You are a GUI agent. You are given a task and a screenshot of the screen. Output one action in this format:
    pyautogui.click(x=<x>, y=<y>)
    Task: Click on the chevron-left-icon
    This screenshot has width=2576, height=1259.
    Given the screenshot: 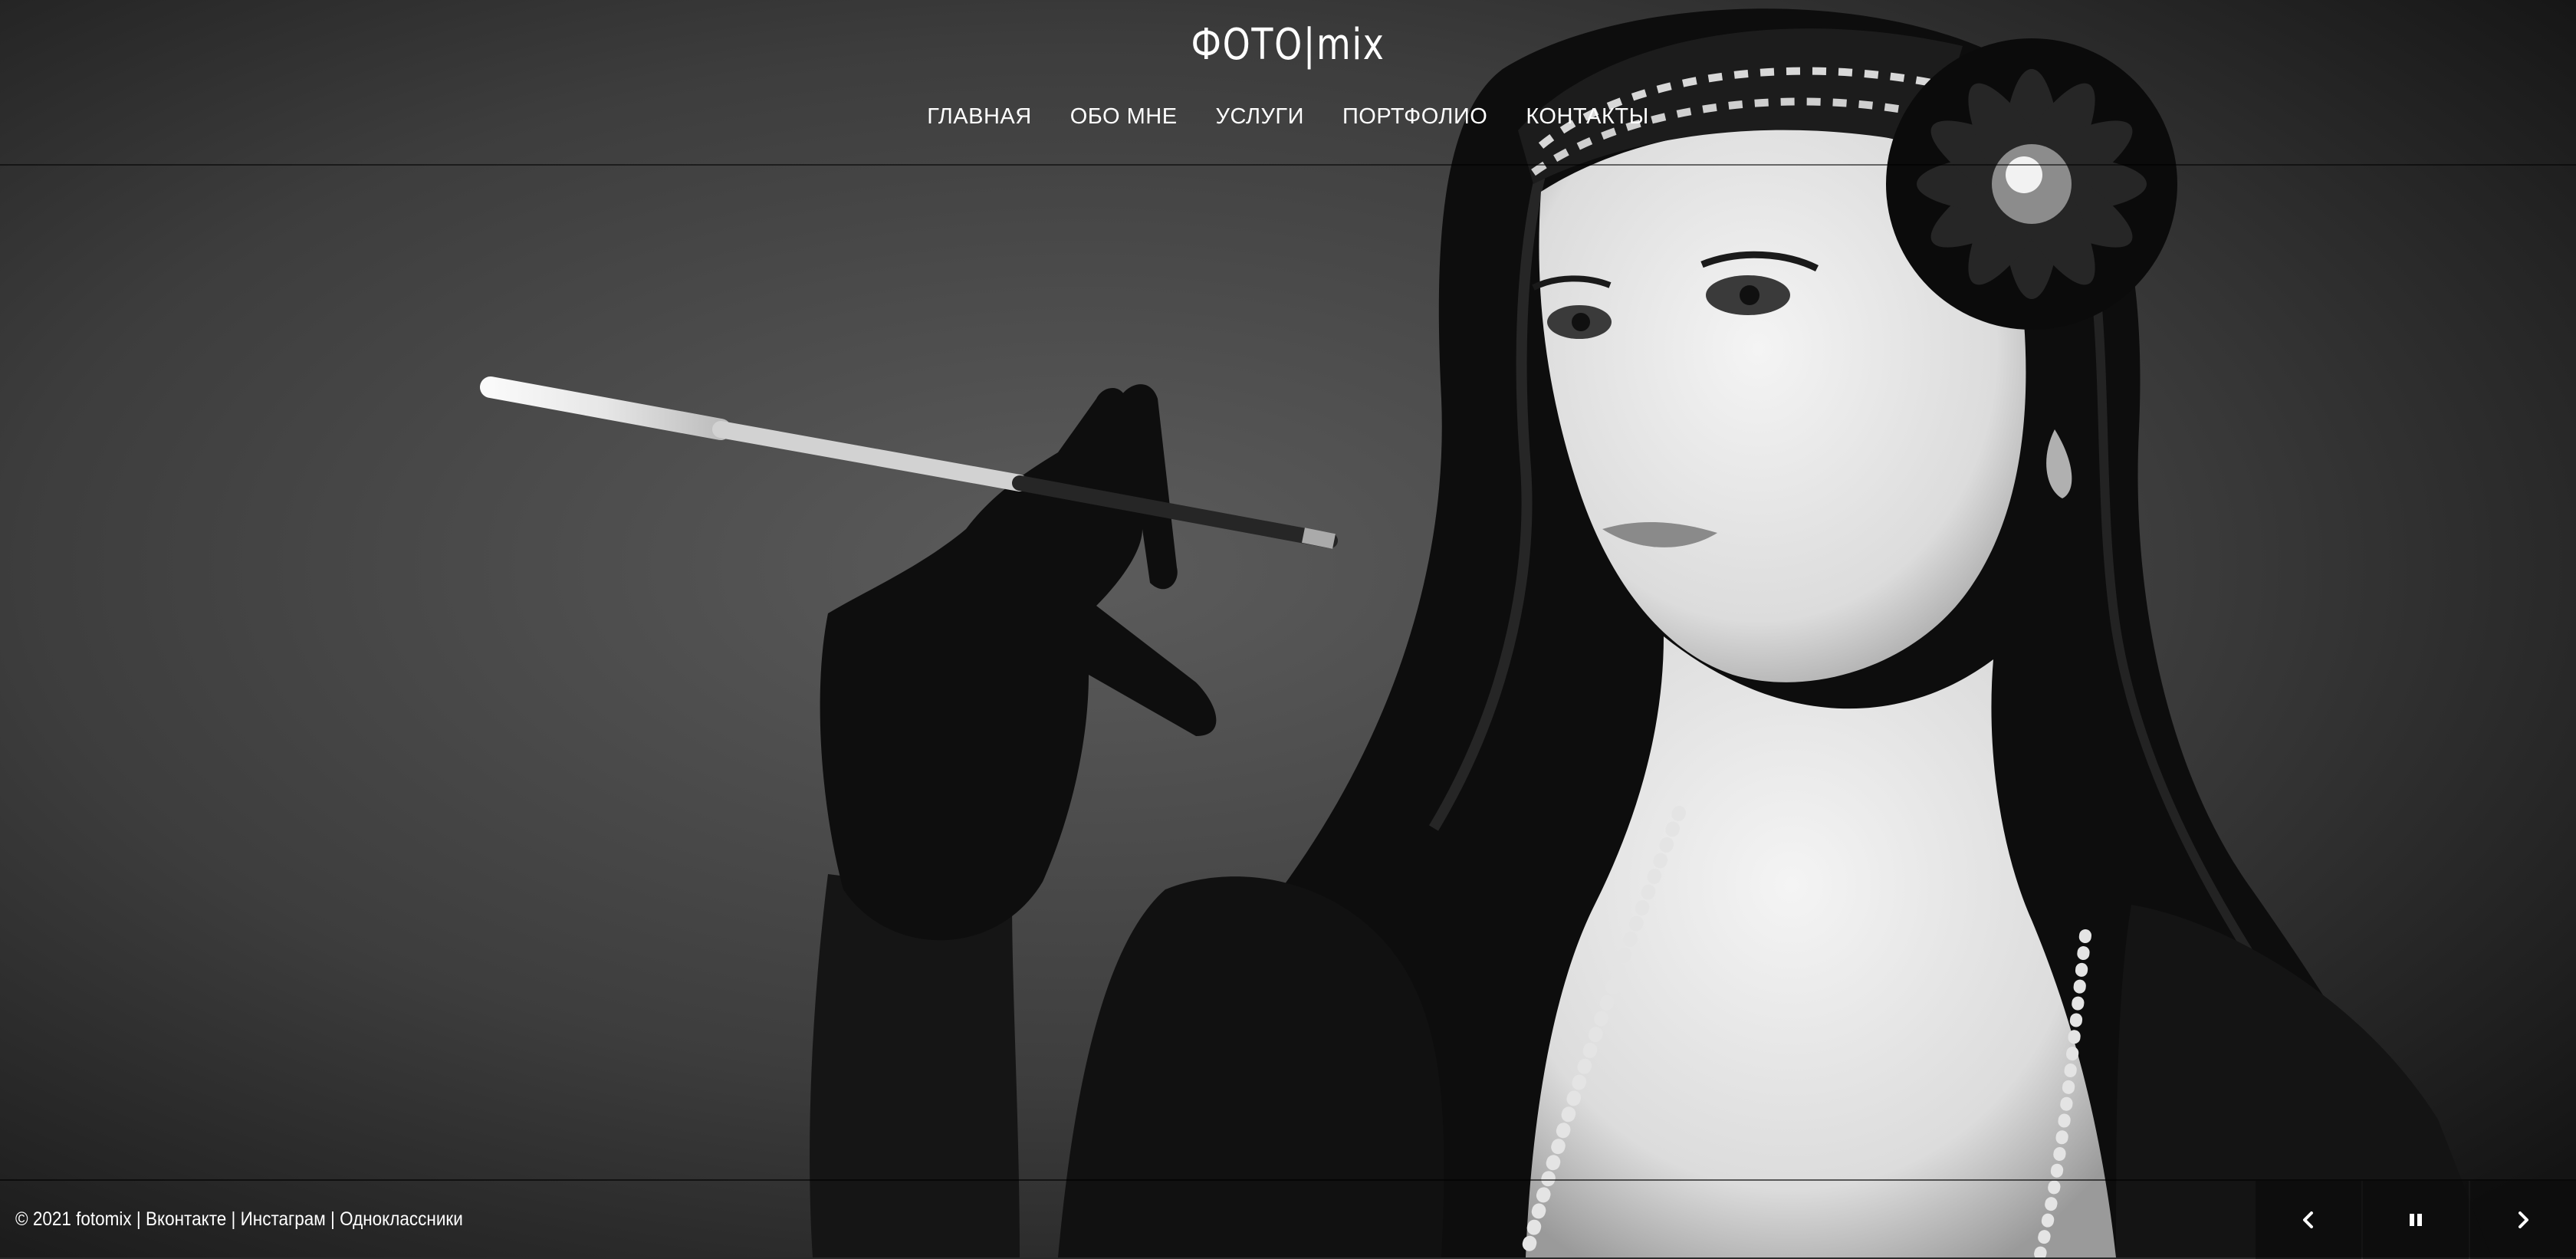 What is the action you would take?
    pyautogui.click(x=2308, y=1219)
    